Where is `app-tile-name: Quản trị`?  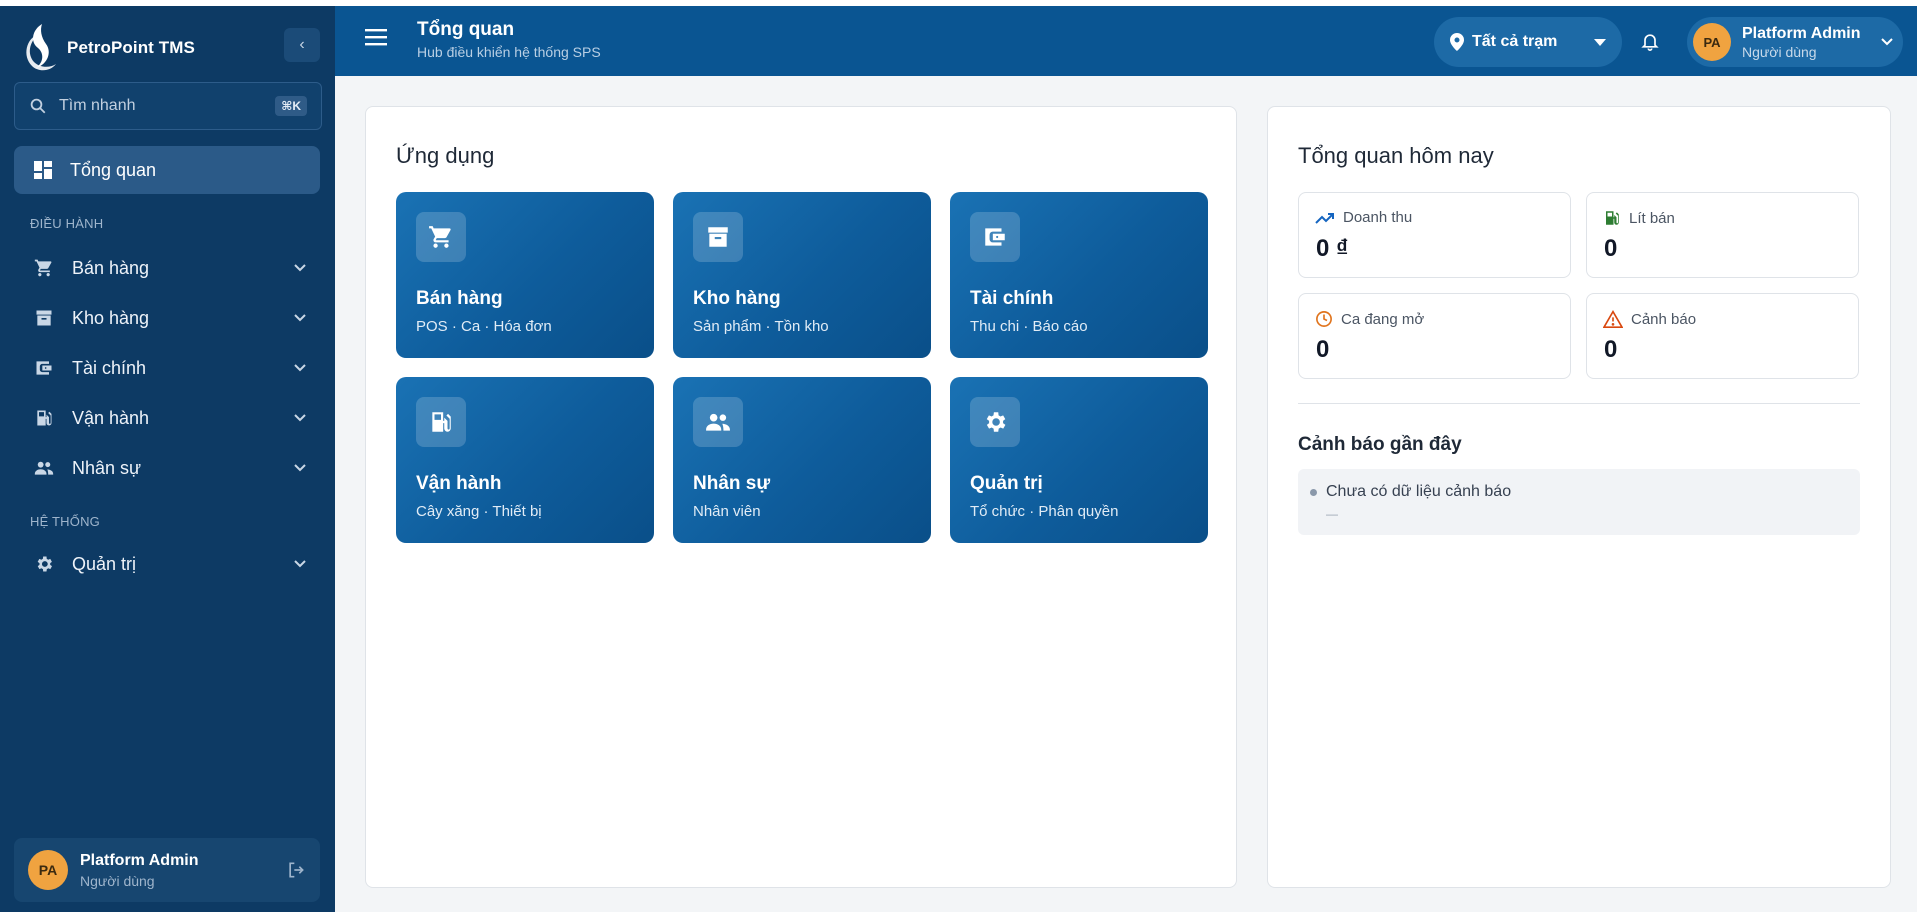
app-tile-name: Quản trị is located at coordinates (1006, 483).